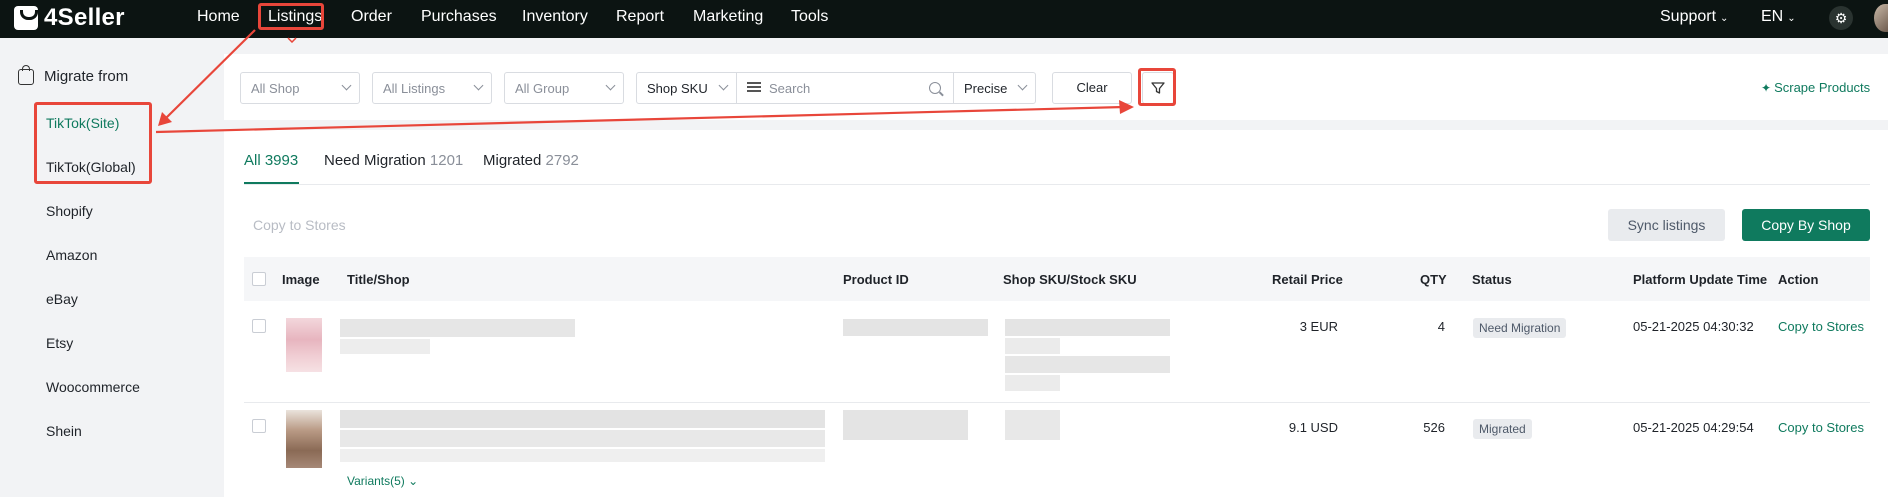 This screenshot has height=497, width=1888. What do you see at coordinates (446, 160) in the screenshot?
I see `tab-count: 1201` at bounding box center [446, 160].